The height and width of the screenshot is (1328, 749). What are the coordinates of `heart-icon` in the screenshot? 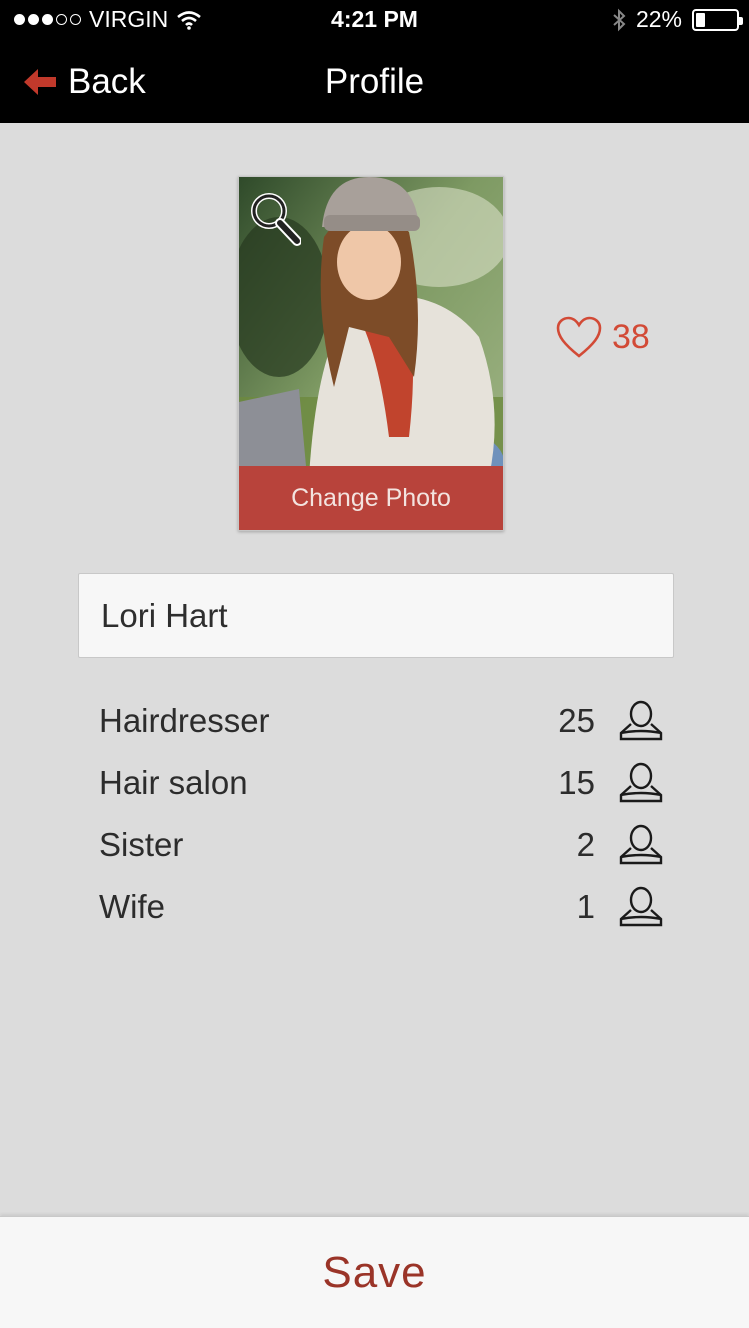 It's located at (579, 337).